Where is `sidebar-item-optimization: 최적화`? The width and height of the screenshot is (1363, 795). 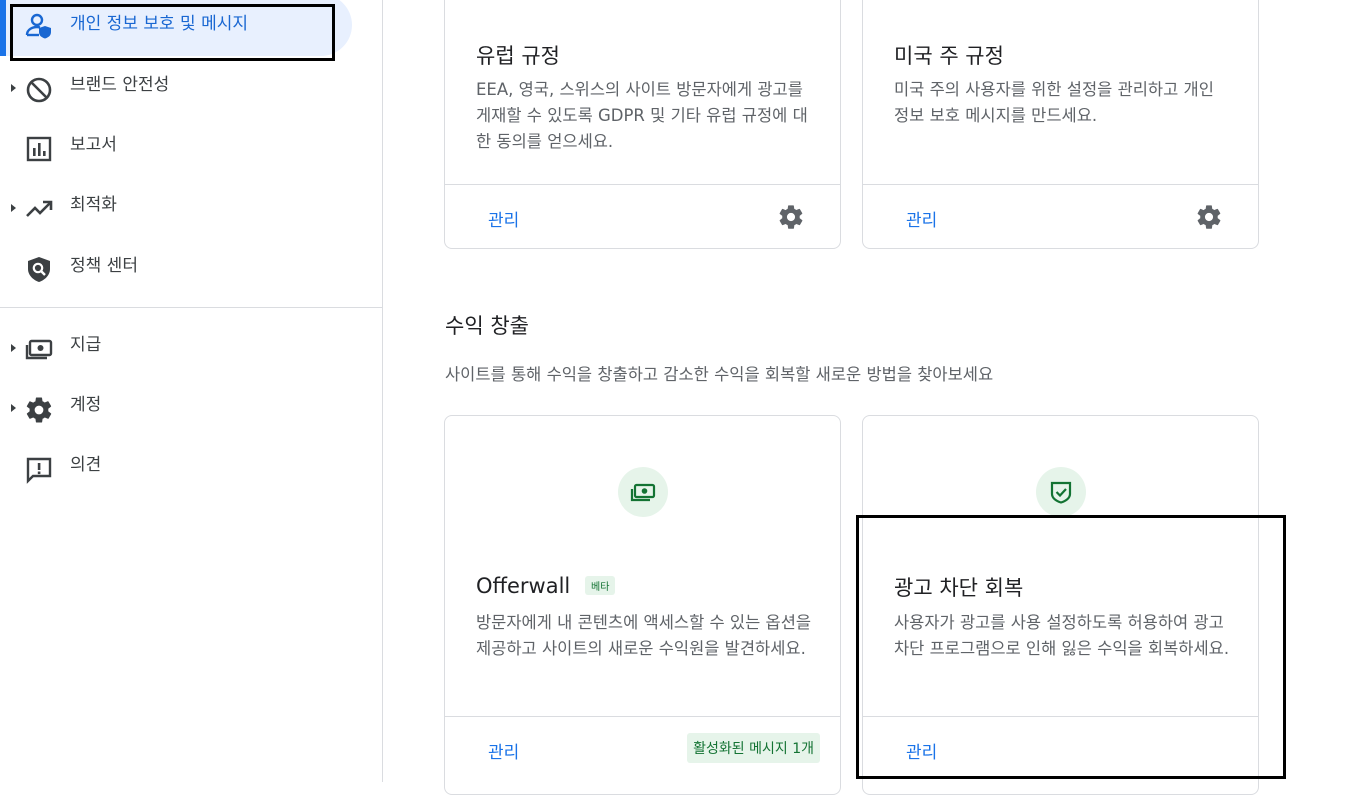
sidebar-item-optimization: 최적화 is located at coordinates (191, 208).